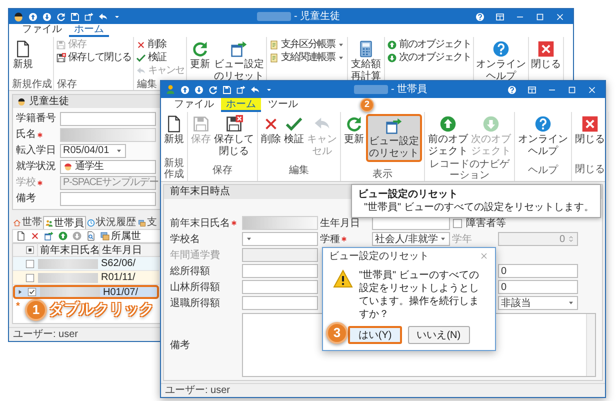 The height and width of the screenshot is (401, 616). I want to click on ribbon-button: ビュー設定のリセット, so click(394, 138).